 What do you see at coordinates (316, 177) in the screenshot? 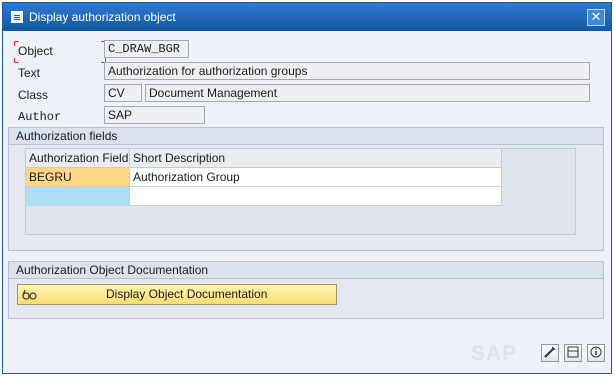
I see `table-cell-short-description: Authorization Group` at bounding box center [316, 177].